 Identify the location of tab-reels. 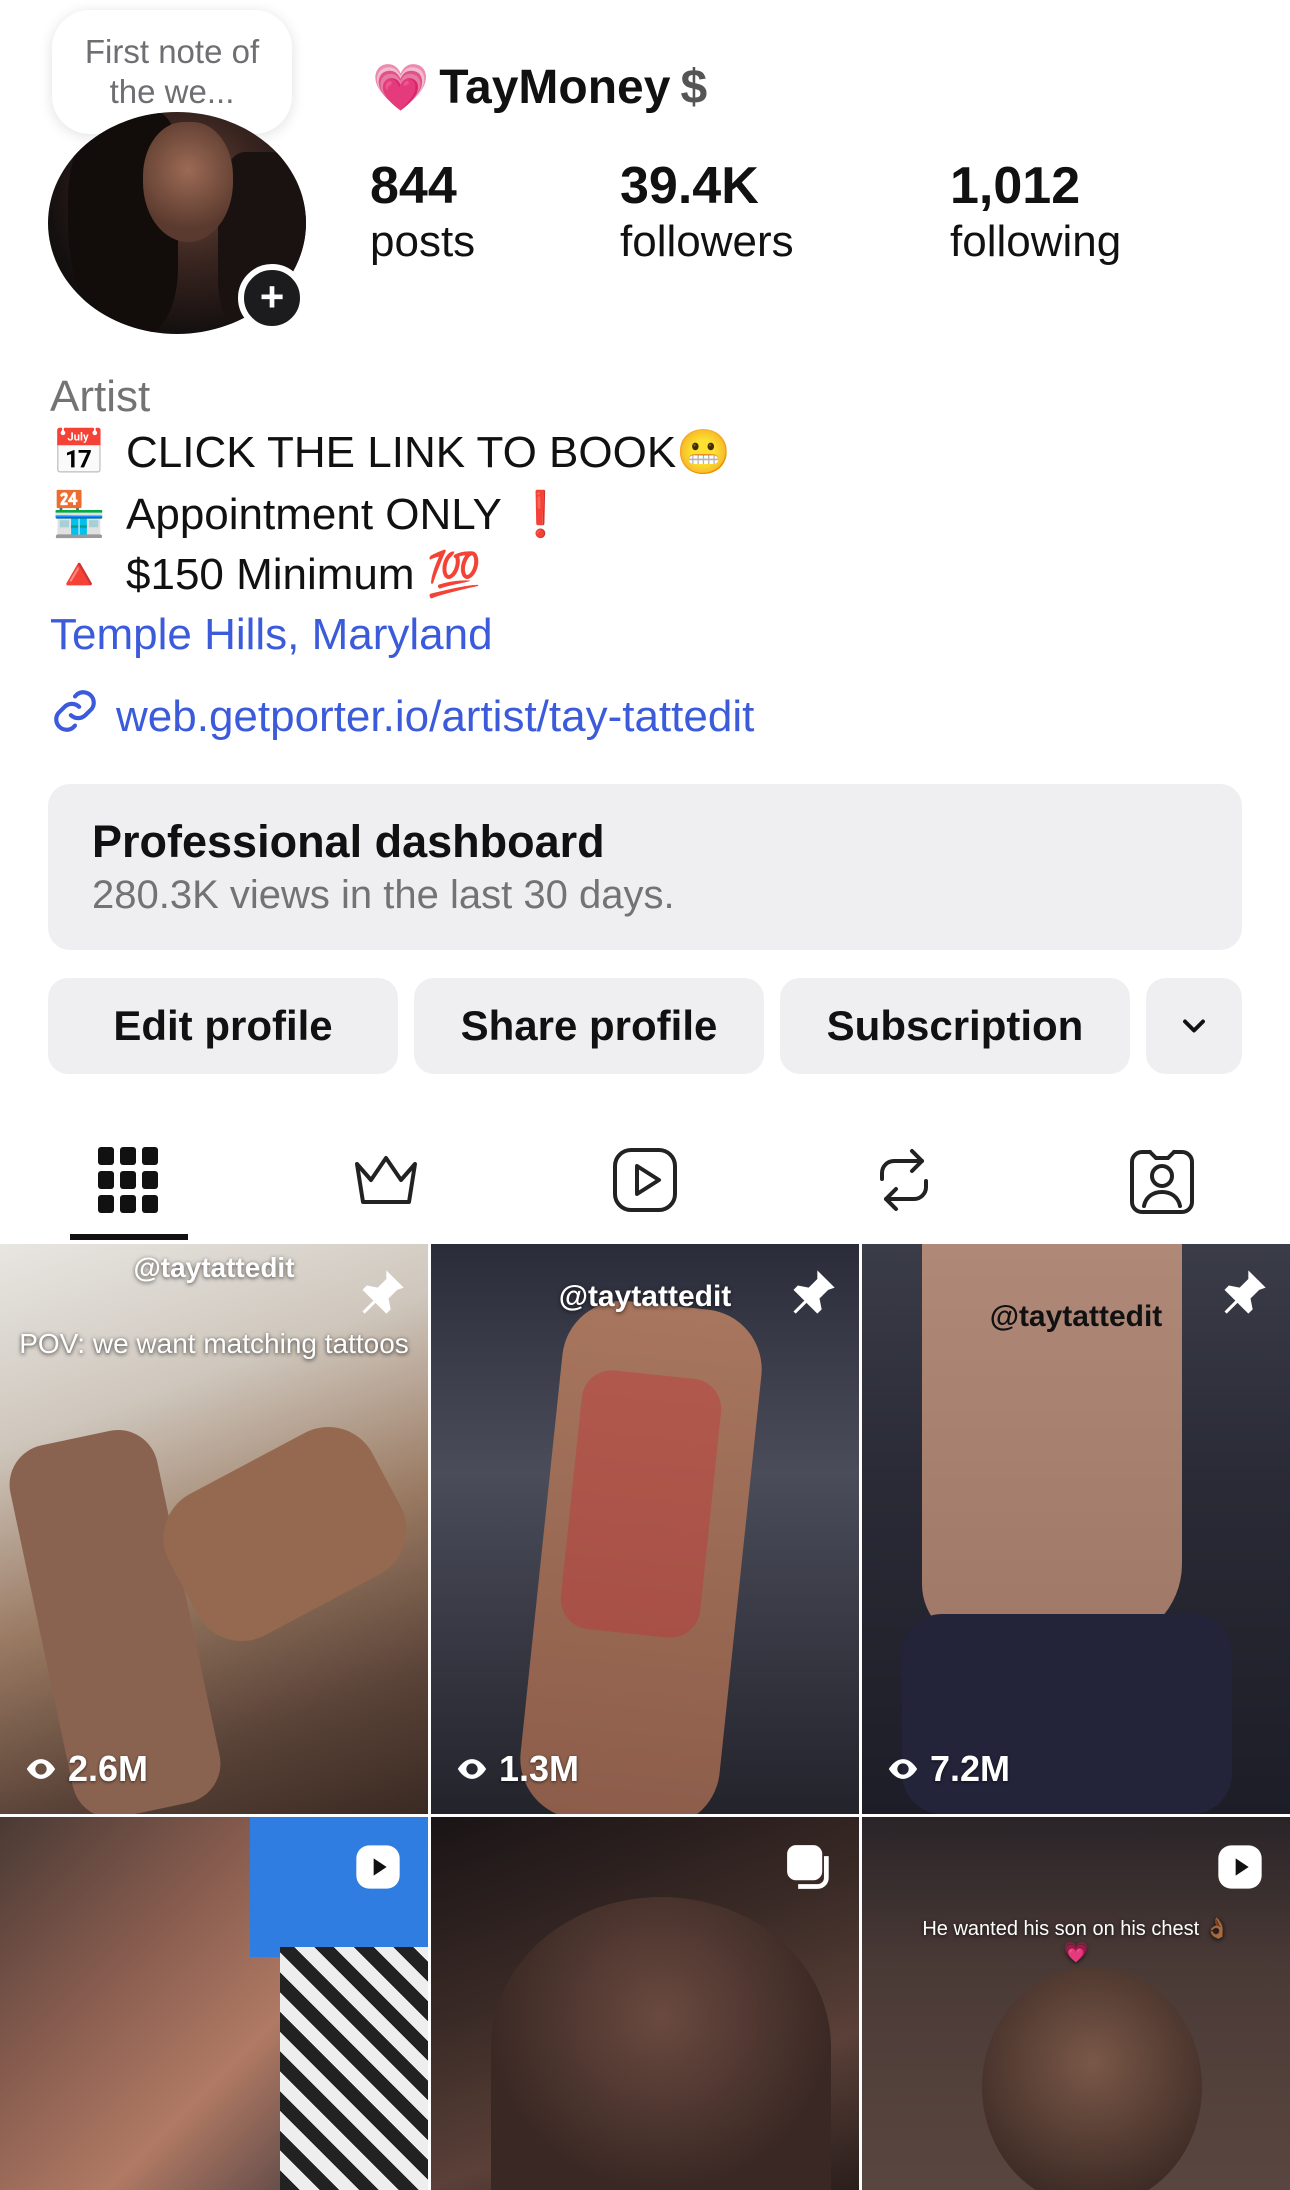
(645, 1180).